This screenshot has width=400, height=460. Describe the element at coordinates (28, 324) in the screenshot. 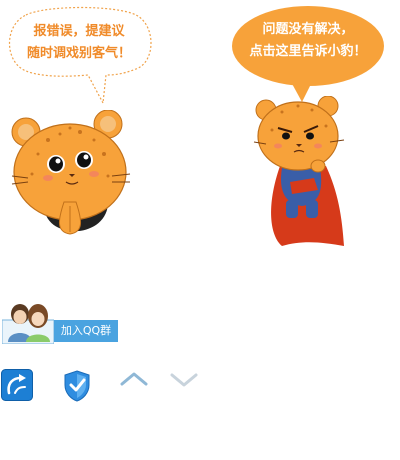

I see `group-avatar-icon` at that location.